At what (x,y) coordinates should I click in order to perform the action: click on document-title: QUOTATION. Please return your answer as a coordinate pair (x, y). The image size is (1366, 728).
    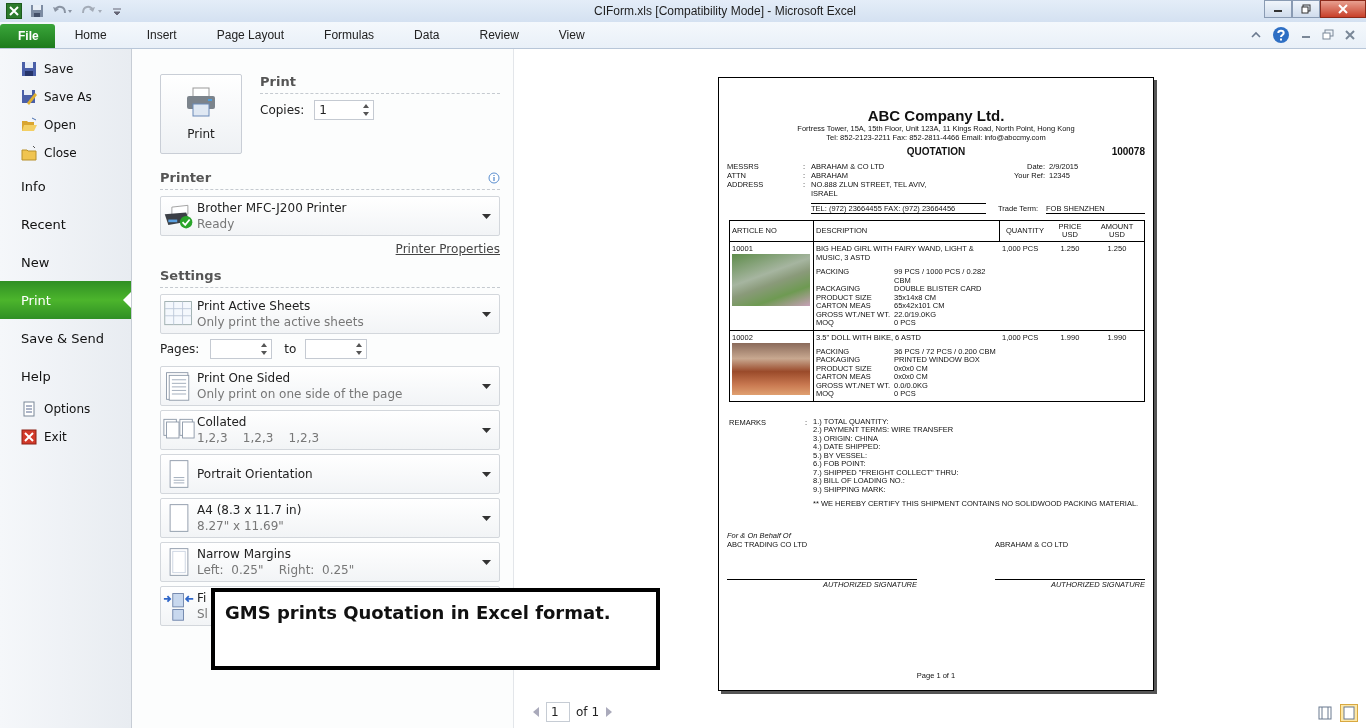
    Looking at the image, I should click on (936, 152).